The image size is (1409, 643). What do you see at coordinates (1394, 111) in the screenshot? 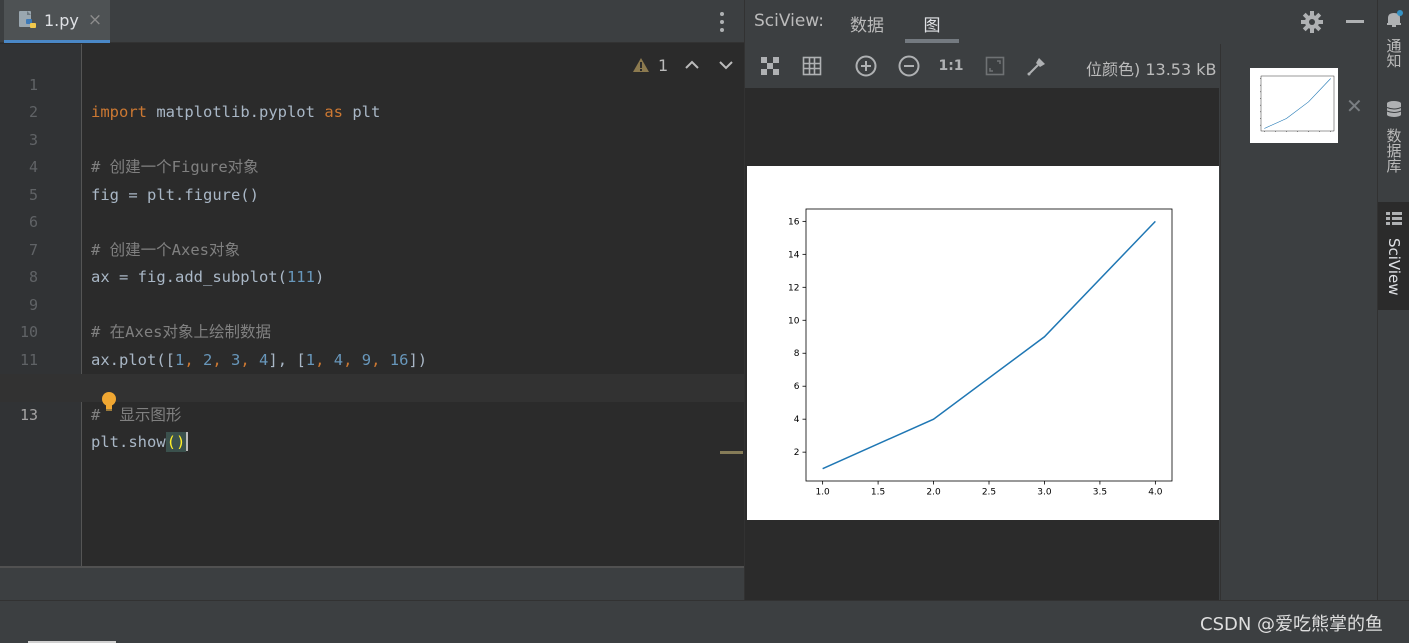
I see `database-icon` at bounding box center [1394, 111].